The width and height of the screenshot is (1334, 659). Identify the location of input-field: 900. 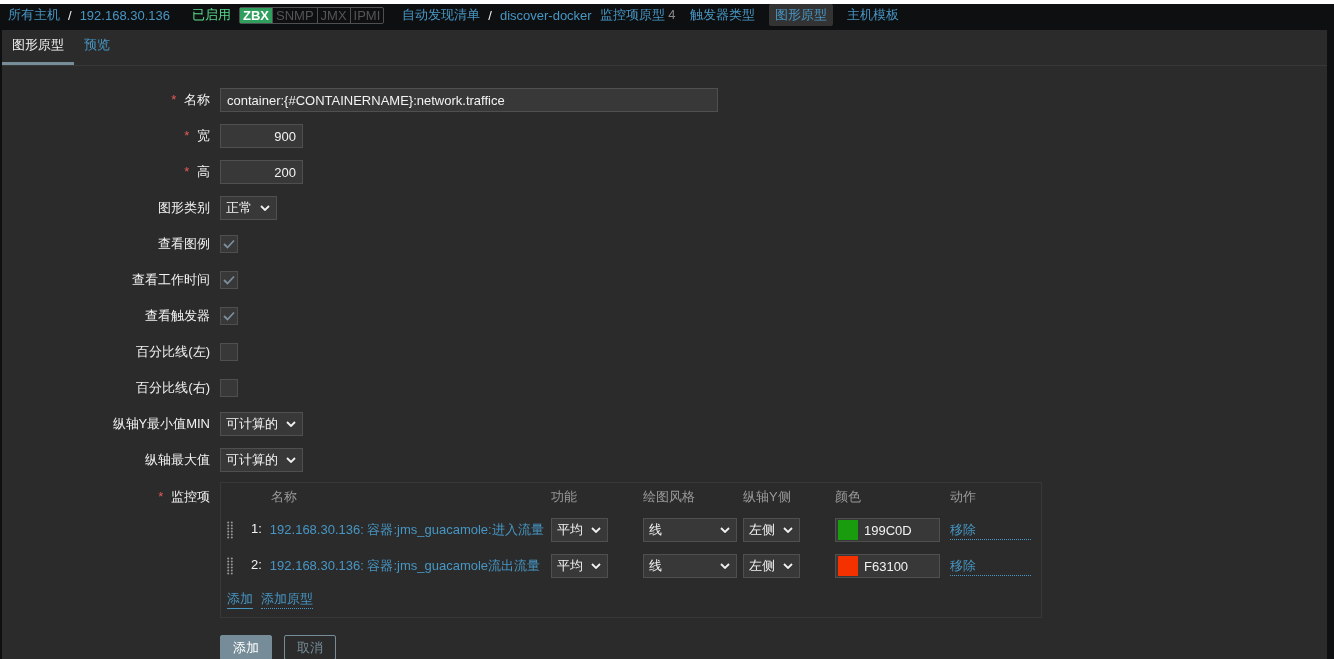
(261, 136).